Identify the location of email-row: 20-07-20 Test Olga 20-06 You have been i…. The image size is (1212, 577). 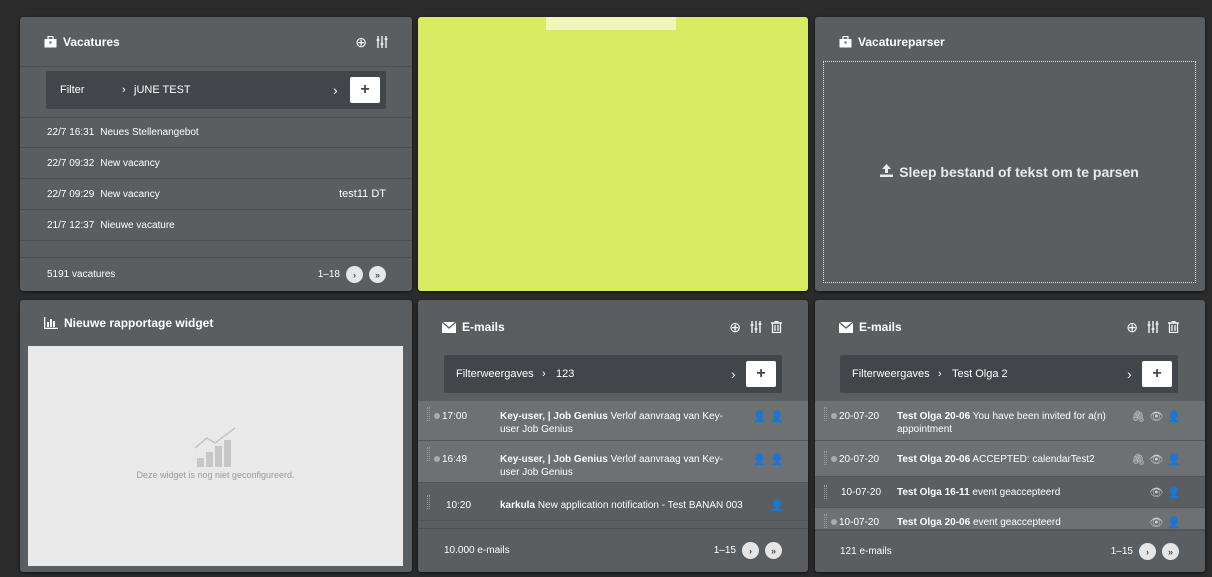
(1010, 421).